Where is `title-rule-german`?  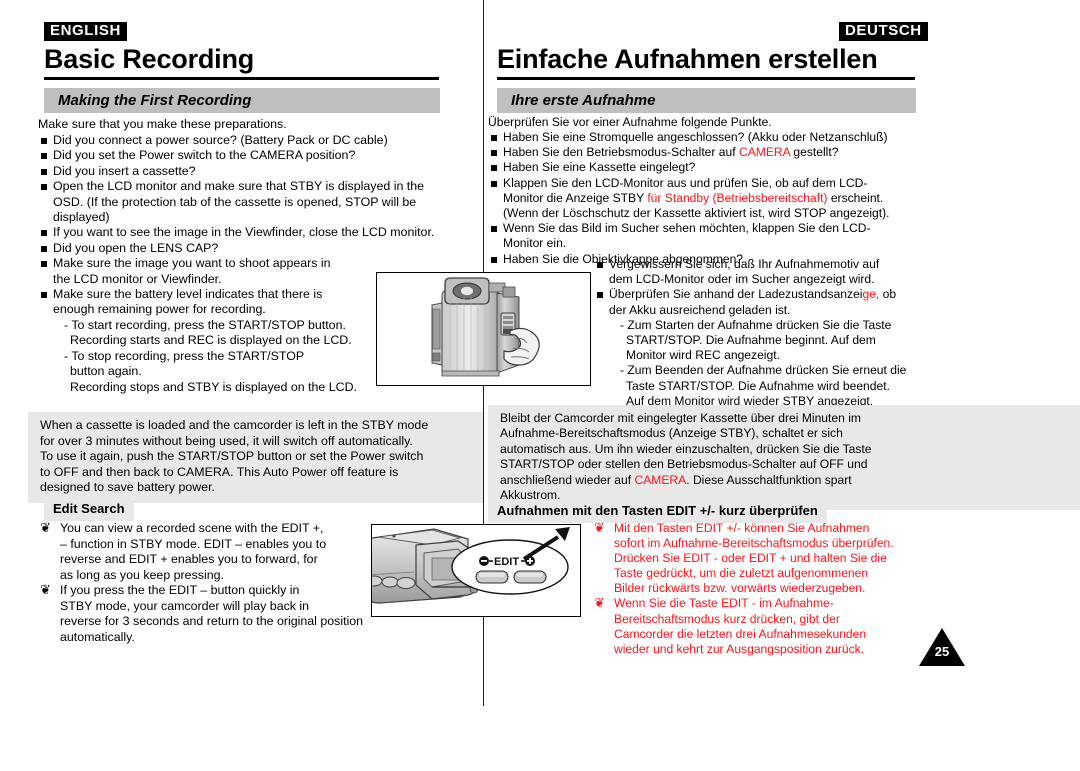
title-rule-german is located at coordinates (706, 78).